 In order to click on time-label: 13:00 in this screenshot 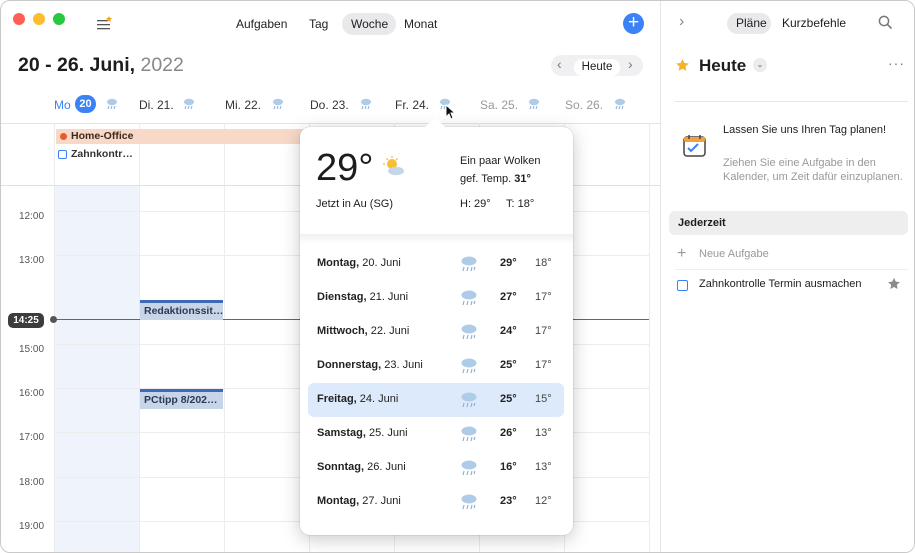, I will do `click(32, 260)`.